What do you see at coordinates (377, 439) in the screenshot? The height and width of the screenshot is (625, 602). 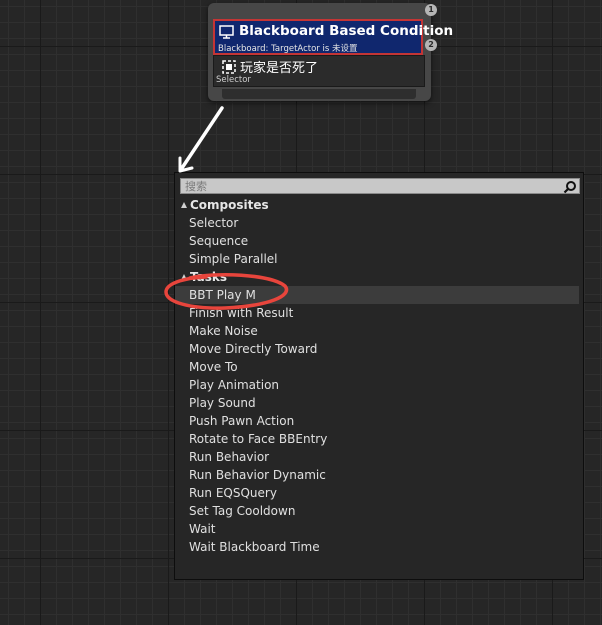 I see `menu-item-rotate-to-face-bbentry: Rotate to Face BBEntry` at bounding box center [377, 439].